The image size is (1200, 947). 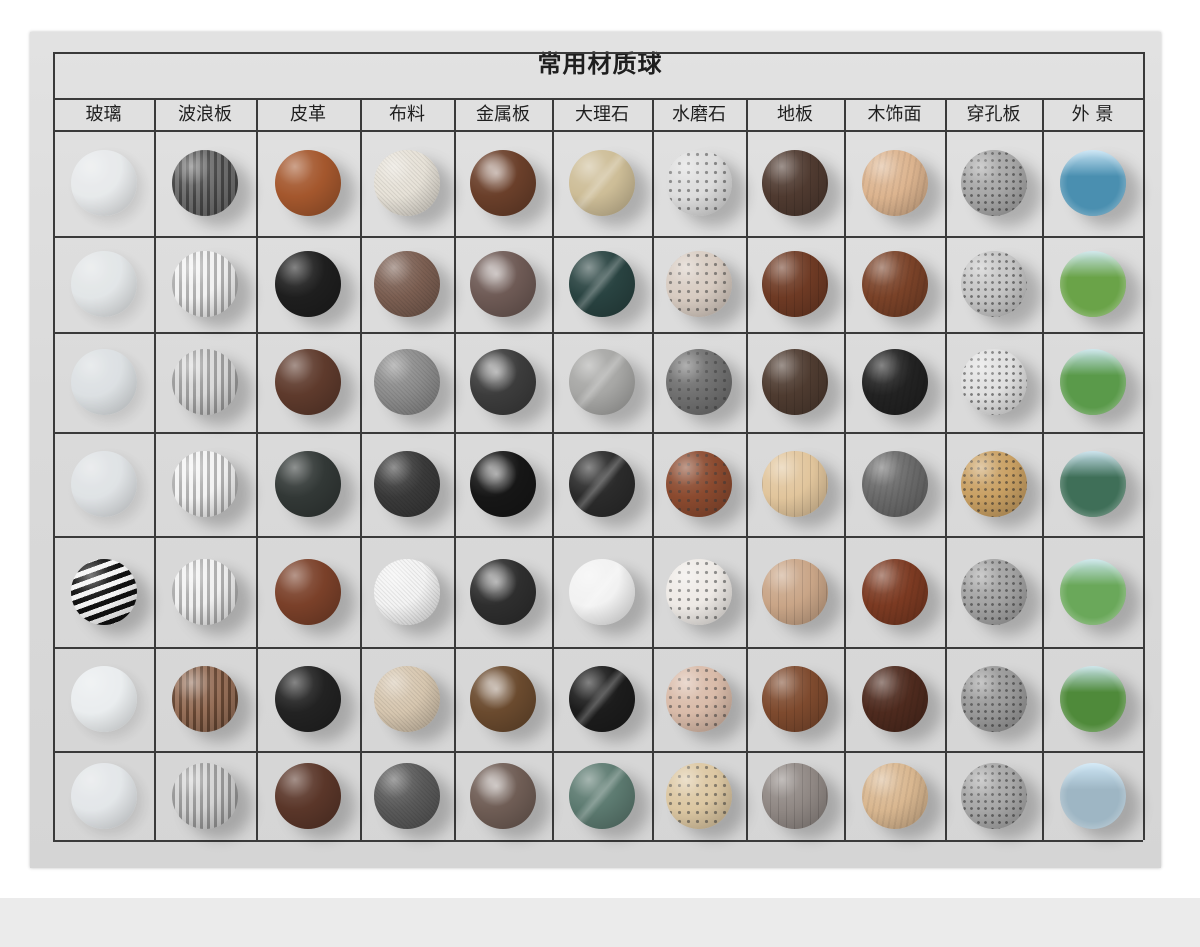 I want to click on material-sphere-terrazzo, so click(x=699, y=591).